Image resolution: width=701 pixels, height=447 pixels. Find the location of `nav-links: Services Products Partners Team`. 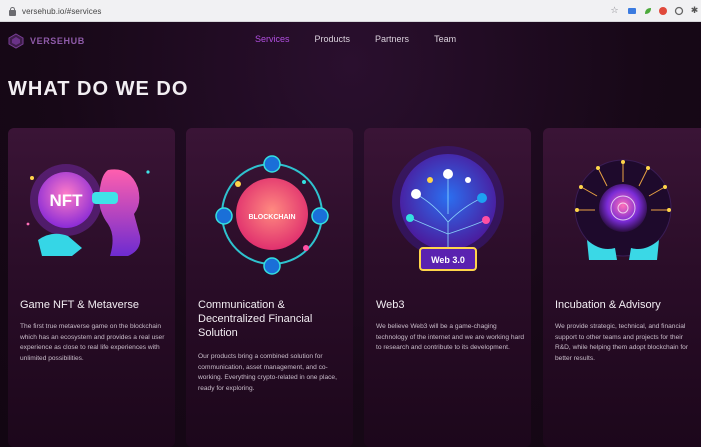

nav-links: Services Products Partners Team is located at coordinates (368, 39).